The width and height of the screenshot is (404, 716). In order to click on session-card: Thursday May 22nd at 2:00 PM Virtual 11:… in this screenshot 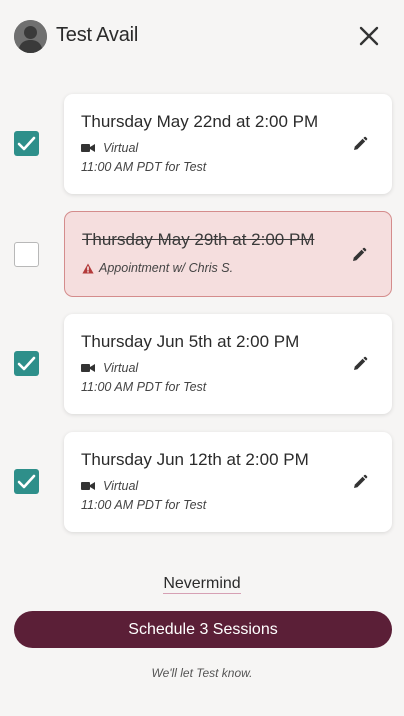, I will do `click(228, 144)`.